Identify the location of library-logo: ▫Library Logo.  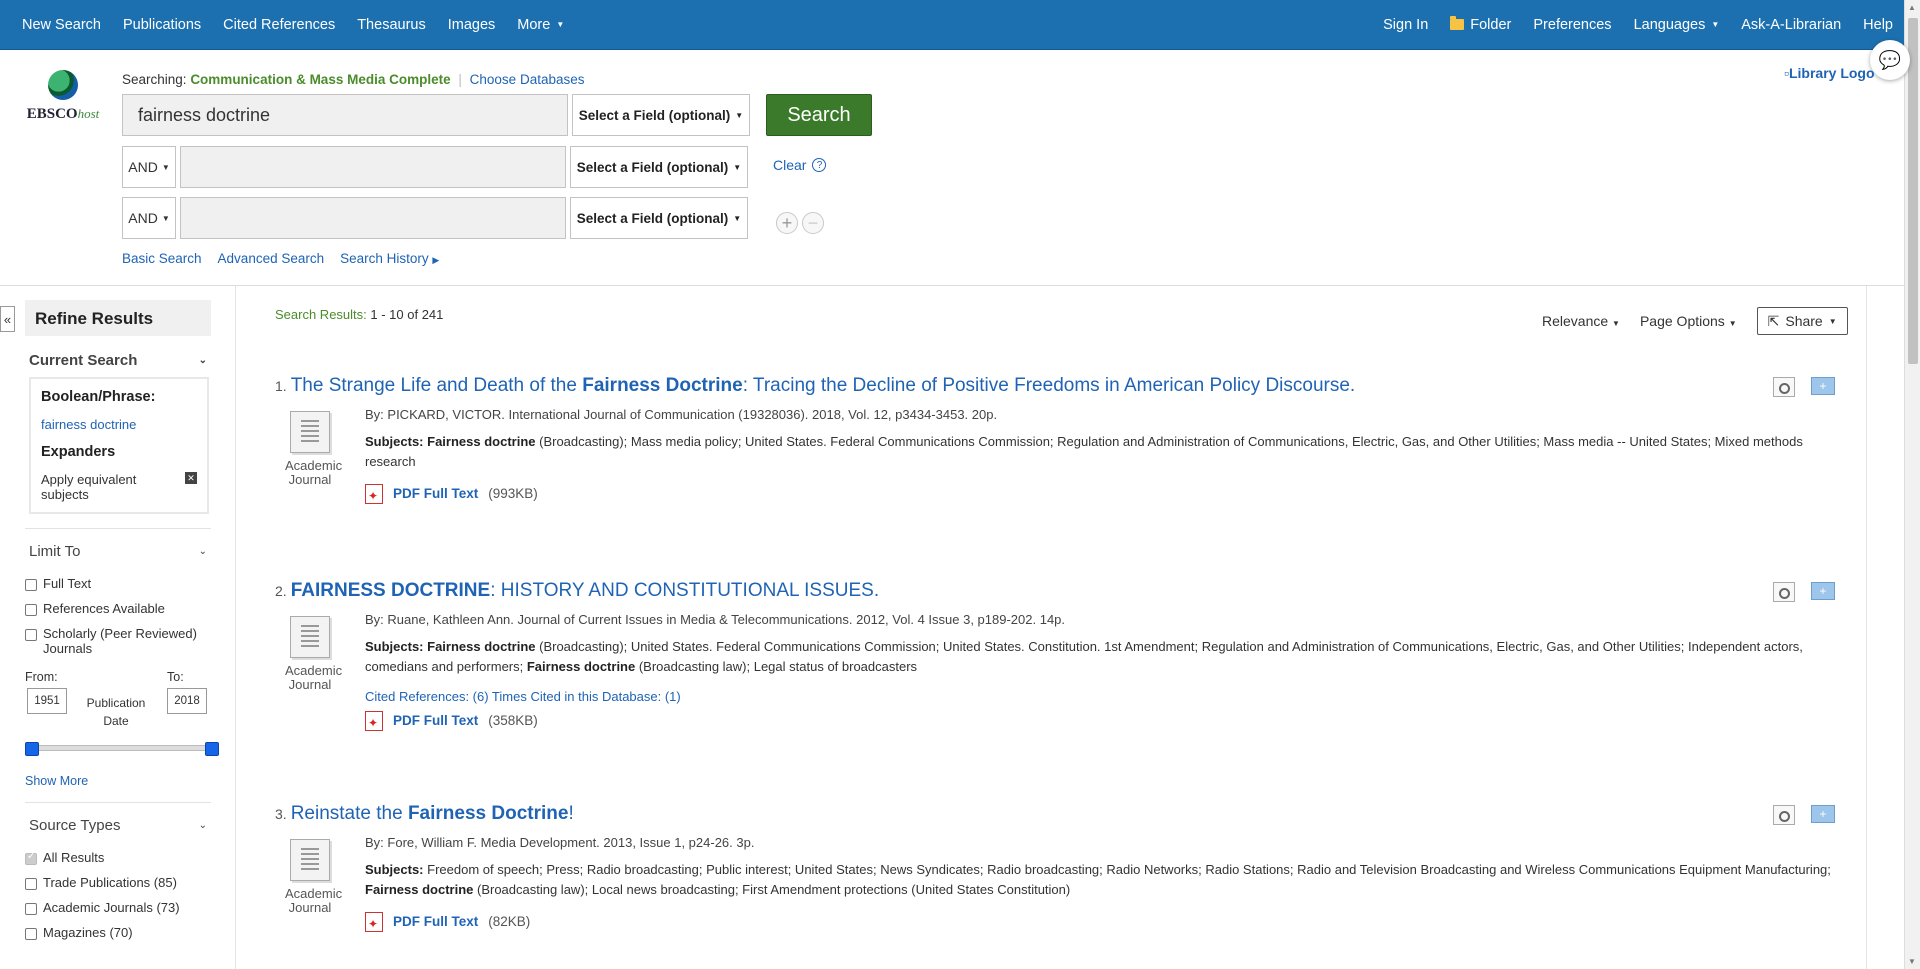
(1829, 73).